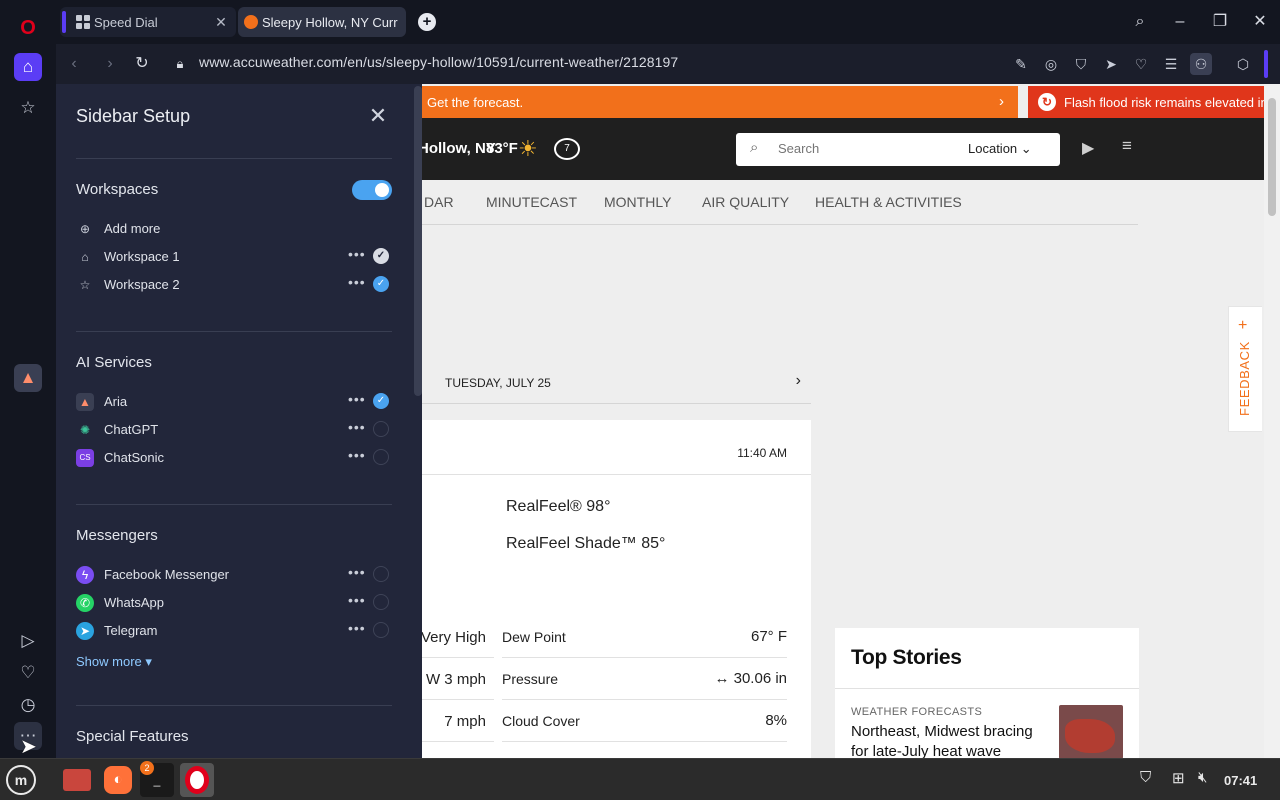 The height and width of the screenshot is (800, 1280). What do you see at coordinates (167, 574) in the screenshot?
I see `messenger-label: Facebook Messenger` at bounding box center [167, 574].